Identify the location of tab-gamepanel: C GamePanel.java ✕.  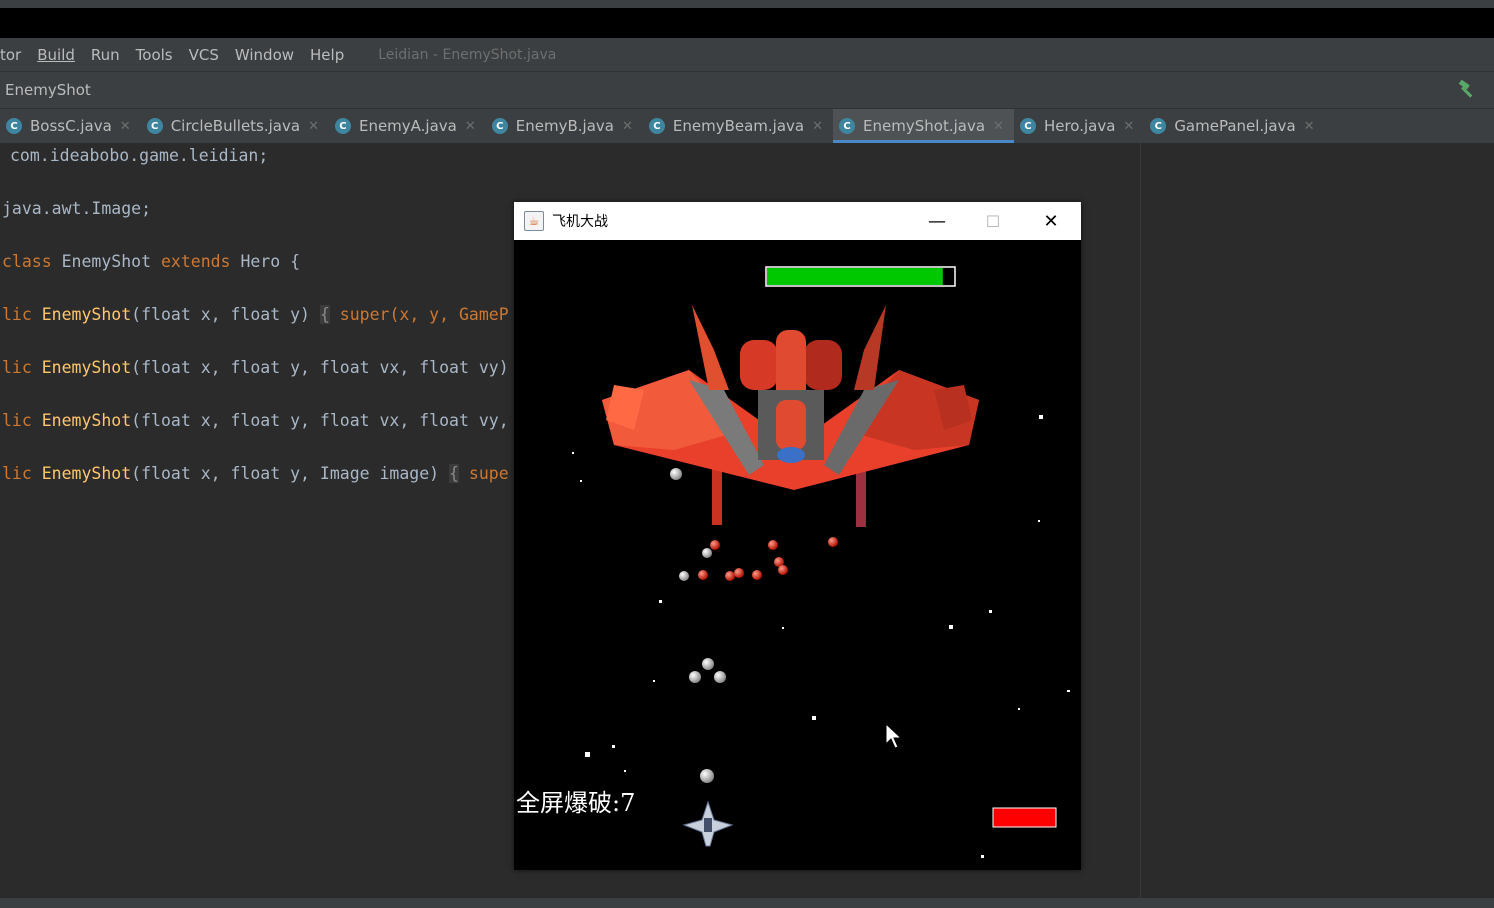
(1234, 126).